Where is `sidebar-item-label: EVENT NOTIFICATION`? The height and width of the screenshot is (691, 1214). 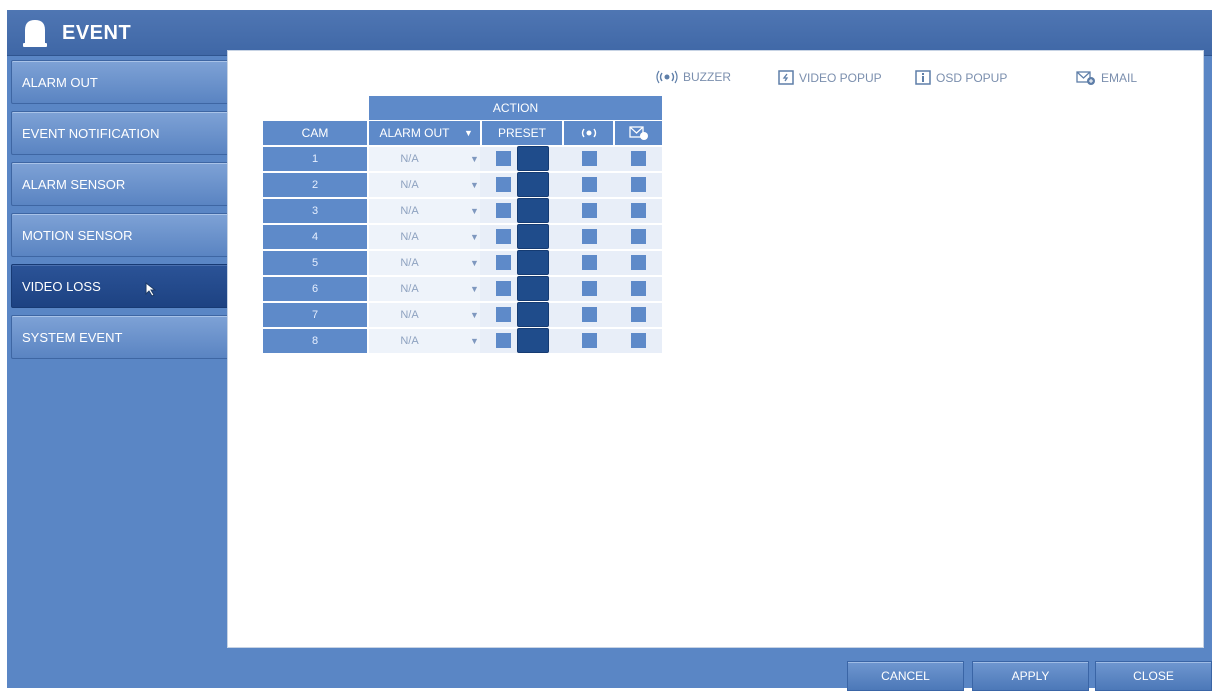 sidebar-item-label: EVENT NOTIFICATION is located at coordinates (91, 133).